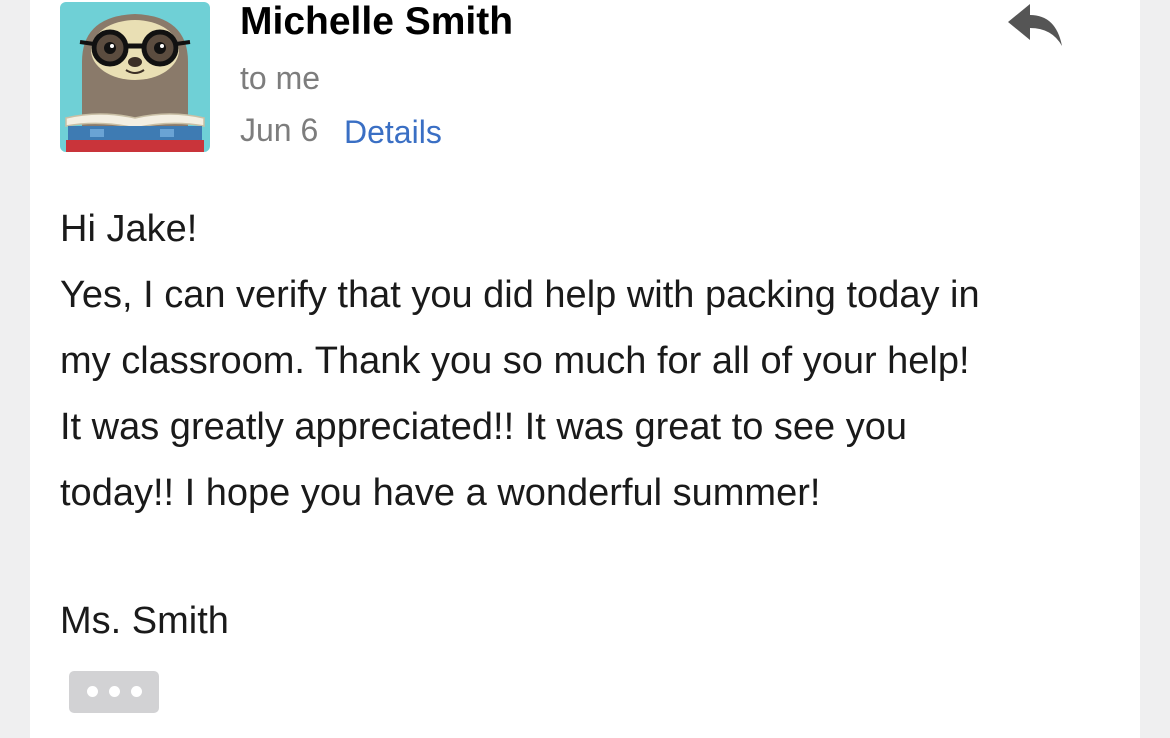 The image size is (1170, 738). I want to click on reply-button, so click(1034, 26).